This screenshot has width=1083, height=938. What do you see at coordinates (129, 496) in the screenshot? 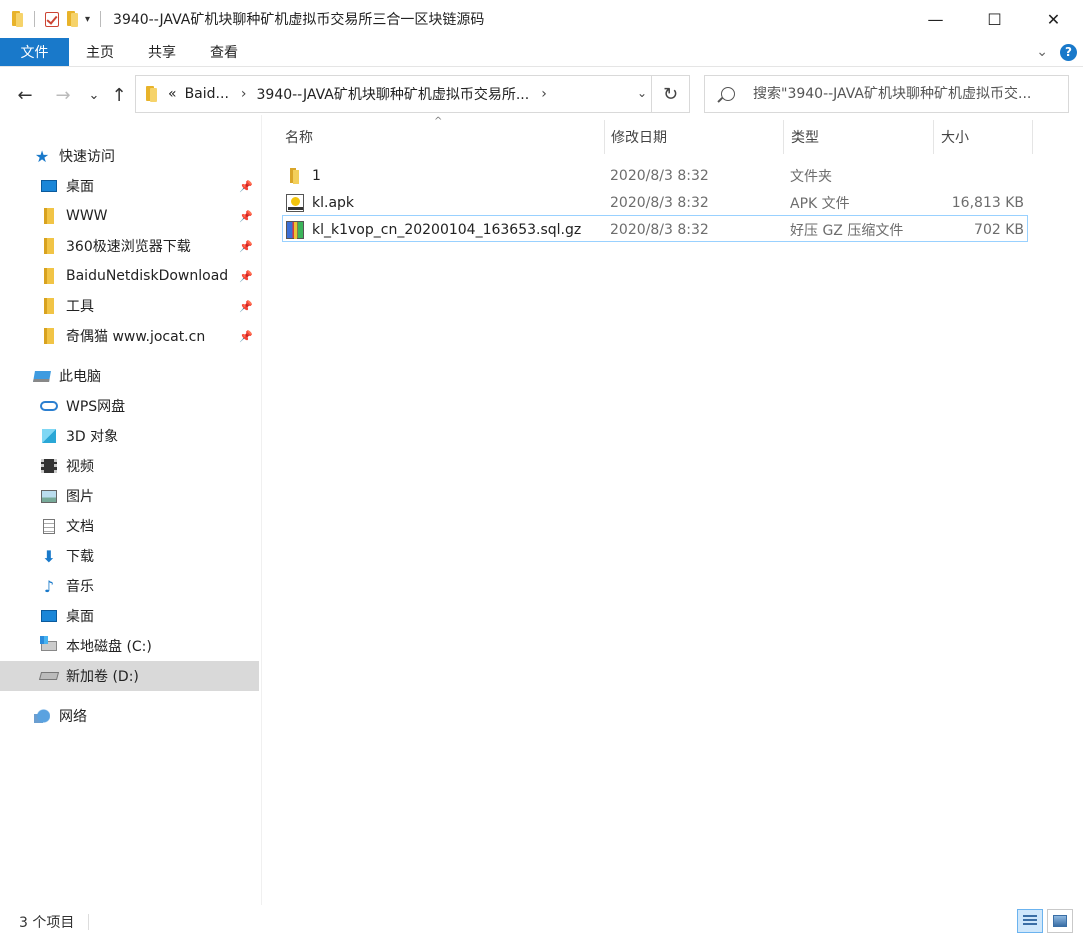
I see `nav-item-pictures: 图片` at bounding box center [129, 496].